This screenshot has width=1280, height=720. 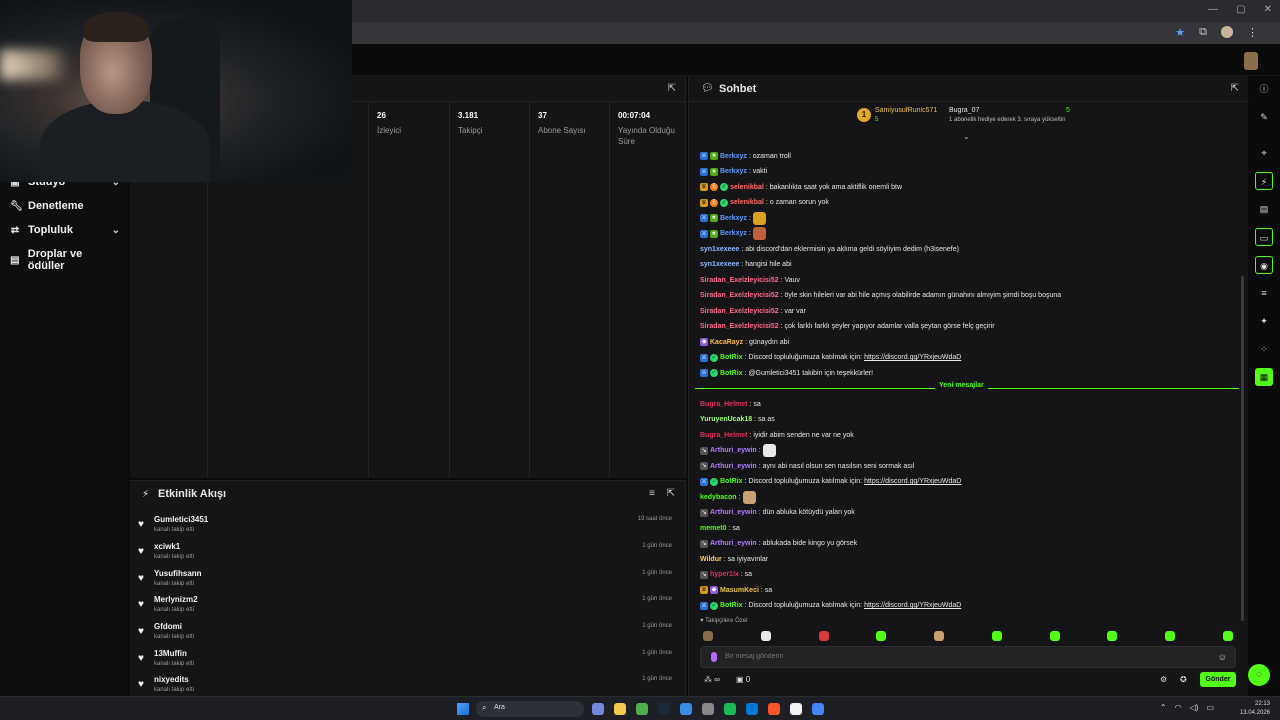 I want to click on chat-username: YuruyenUcak18, so click(x=726, y=419).